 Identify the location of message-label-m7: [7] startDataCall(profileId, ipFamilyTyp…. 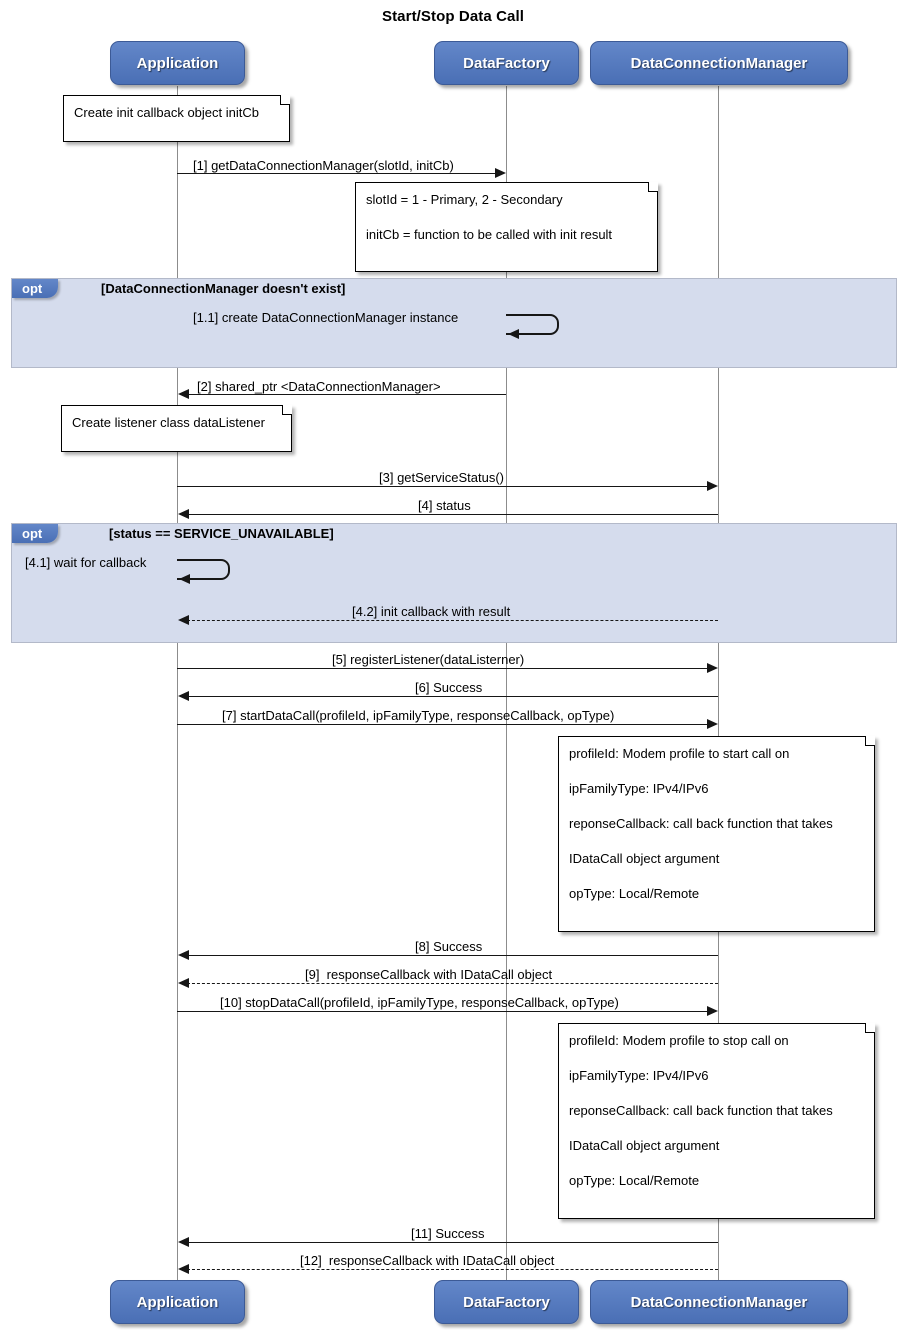
(418, 715).